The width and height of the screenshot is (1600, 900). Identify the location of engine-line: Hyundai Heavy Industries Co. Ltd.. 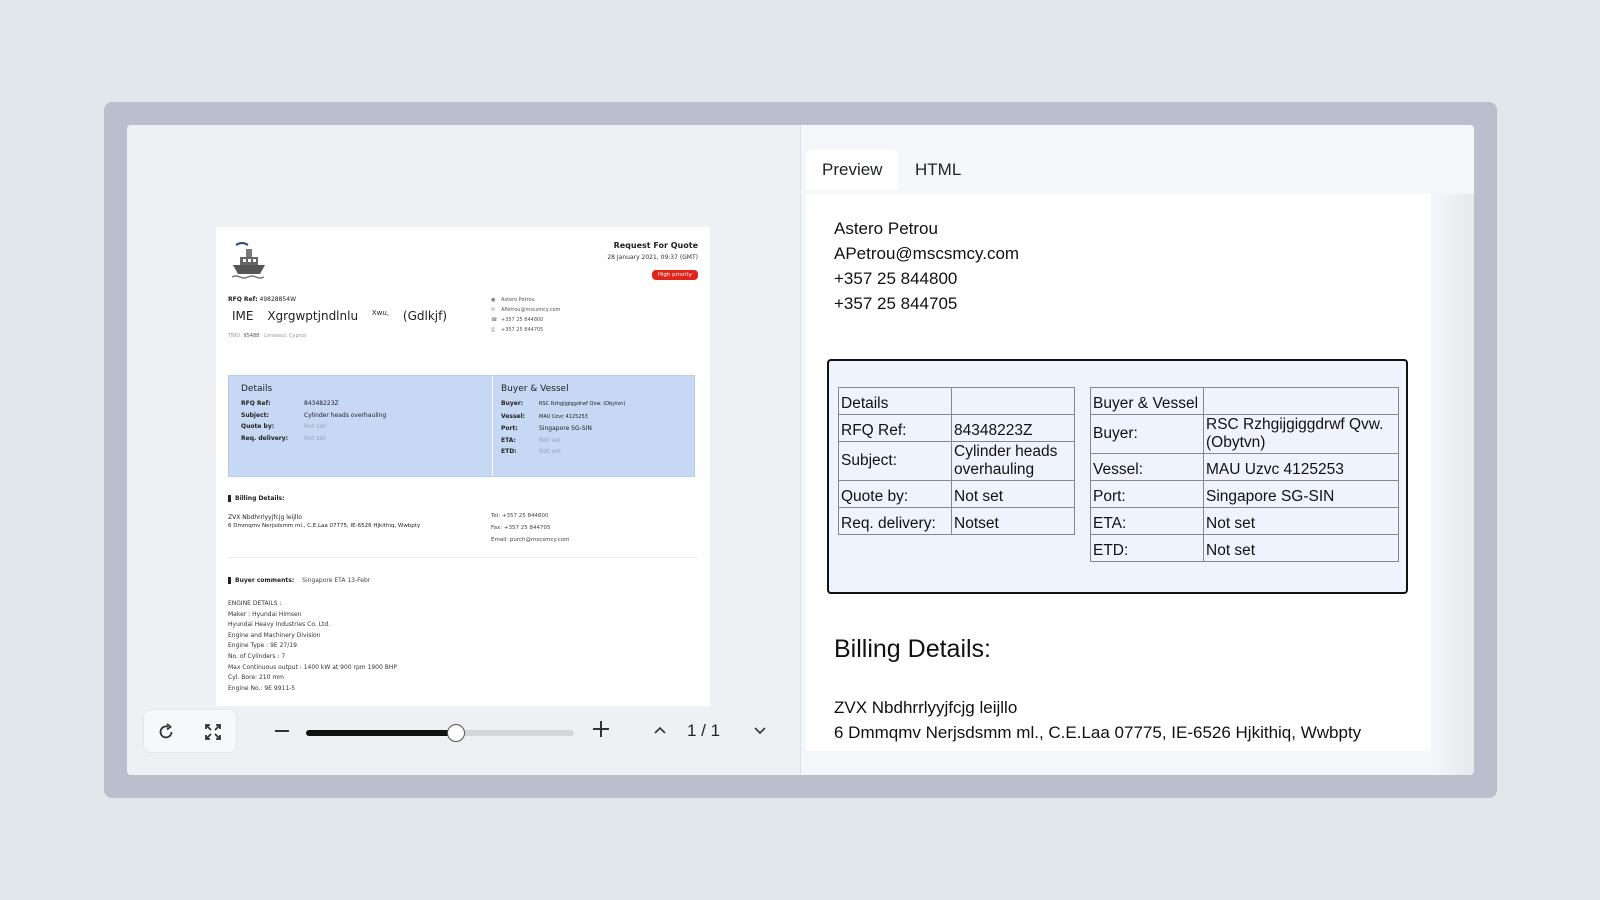
(279, 625).